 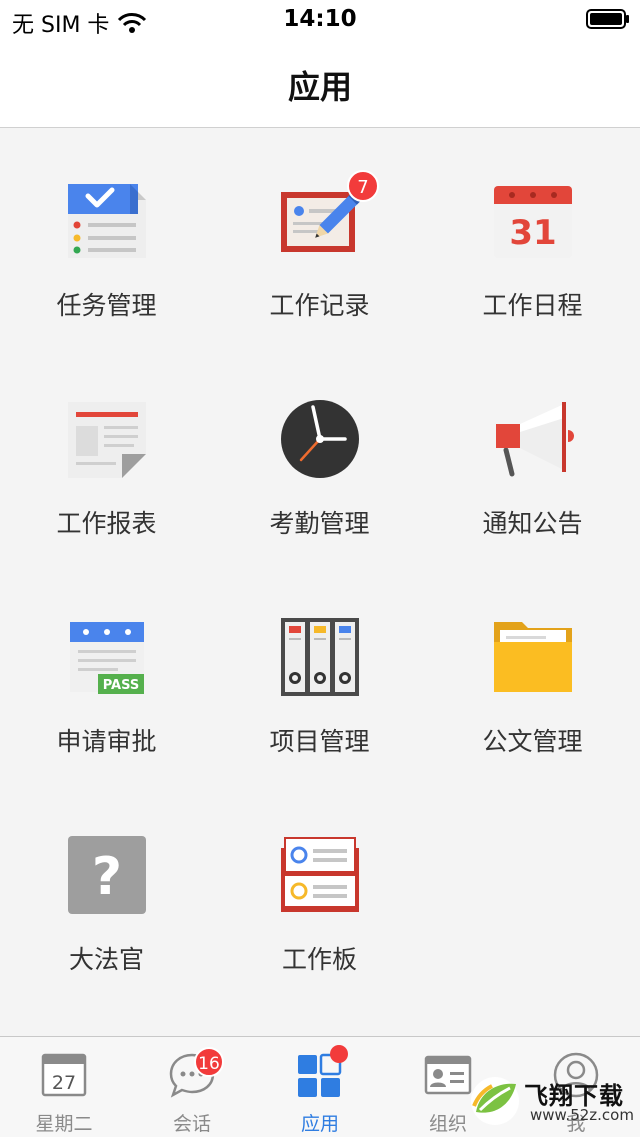 What do you see at coordinates (320, 439) in the screenshot?
I see `clock-icon` at bounding box center [320, 439].